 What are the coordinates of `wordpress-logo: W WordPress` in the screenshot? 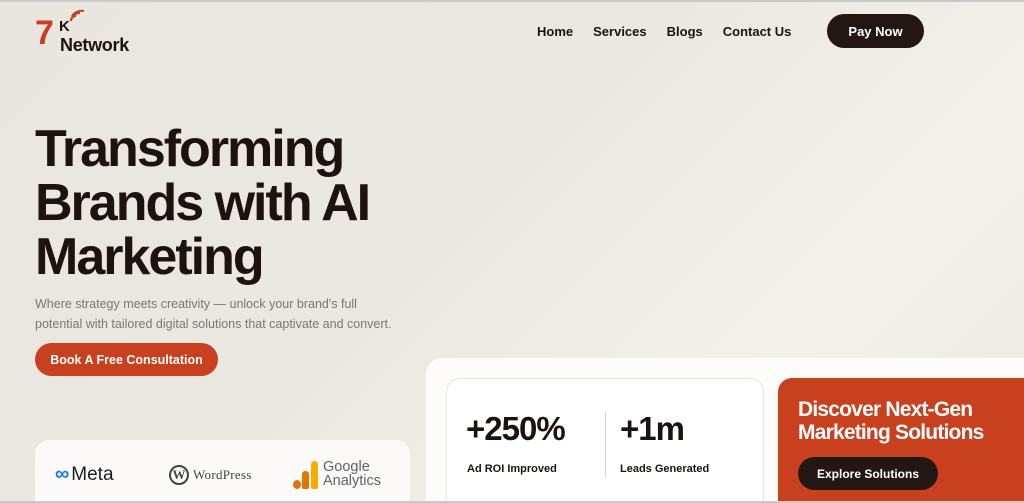 It's located at (210, 475).